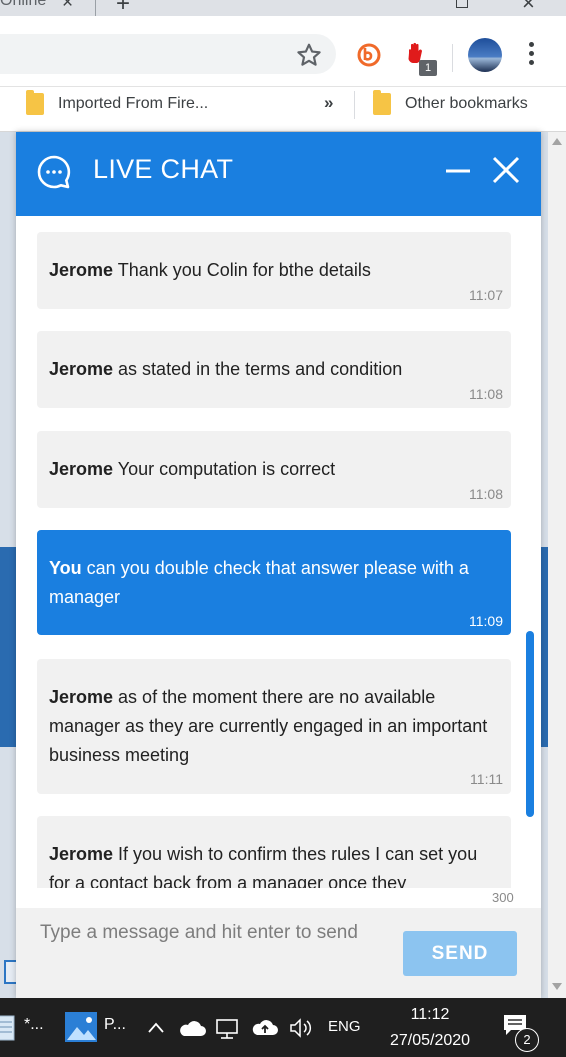 The height and width of the screenshot is (1057, 566). I want to click on message-text: Jerome Thank you Colin for bthe details, so click(276, 270).